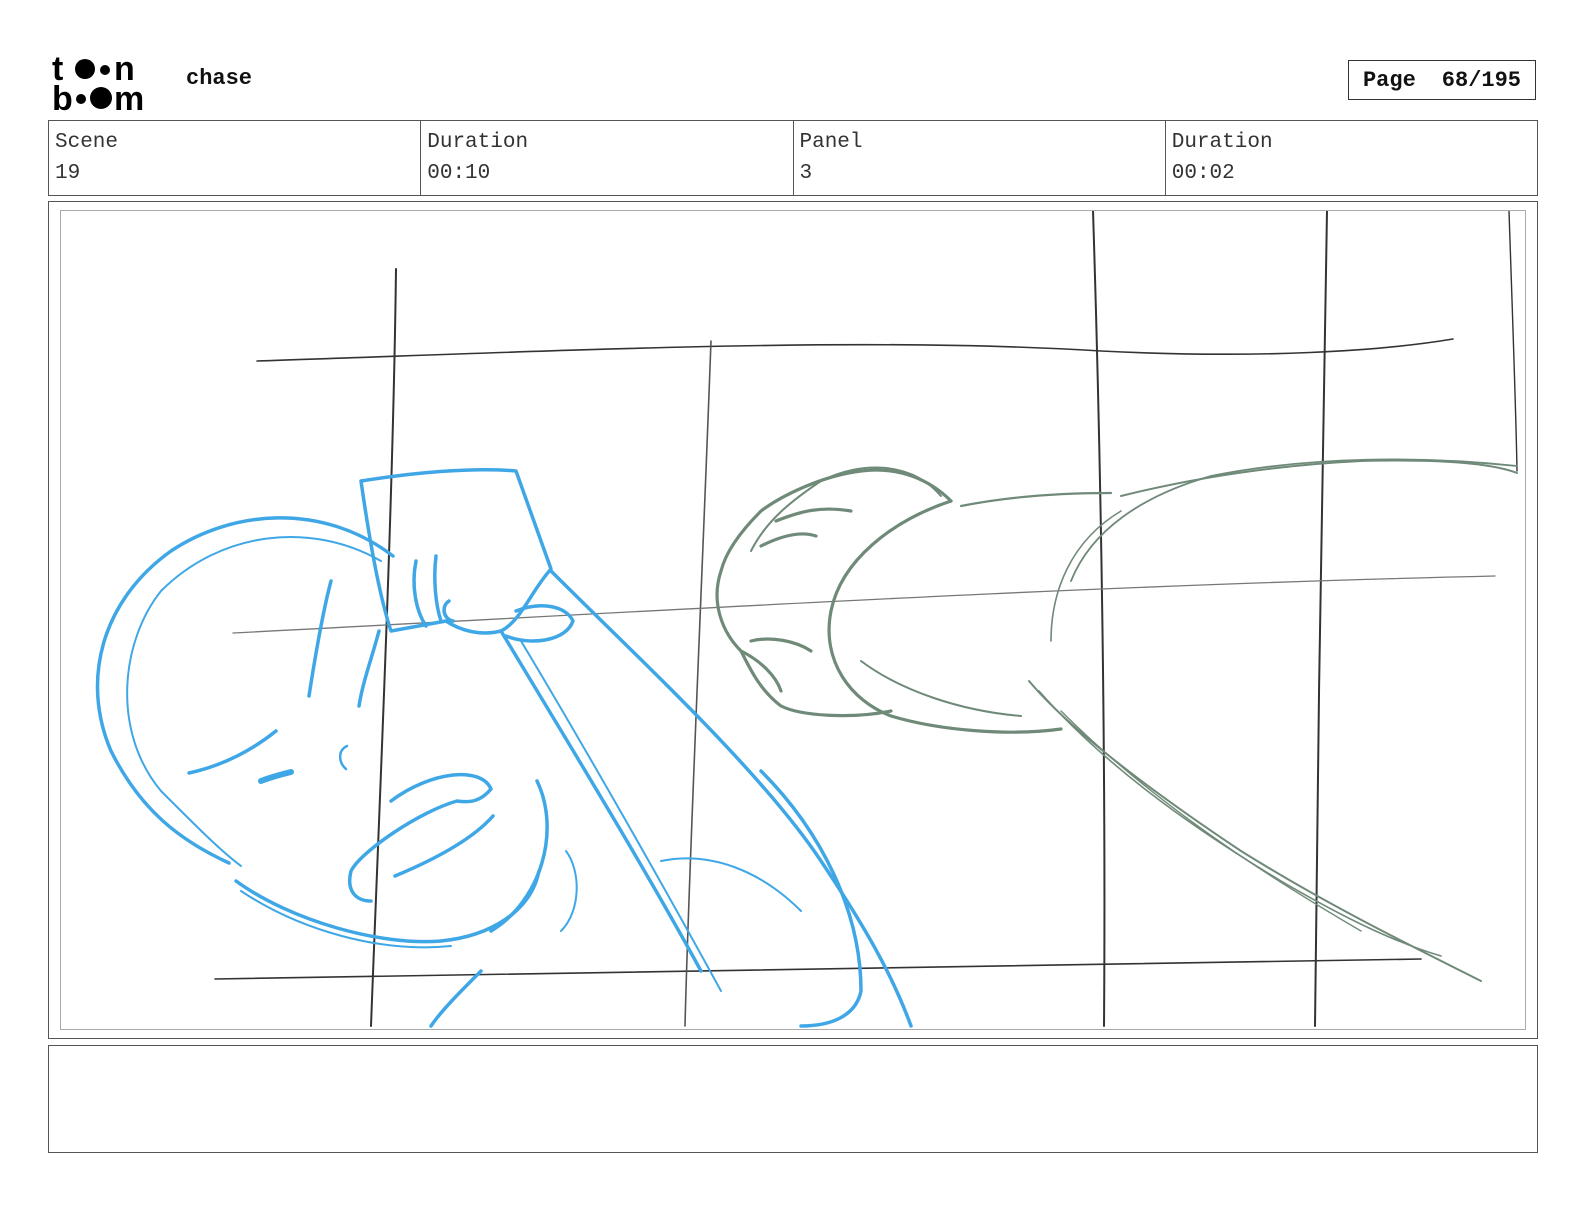  Describe the element at coordinates (219, 78) in the screenshot. I see `project-title: chase` at that location.